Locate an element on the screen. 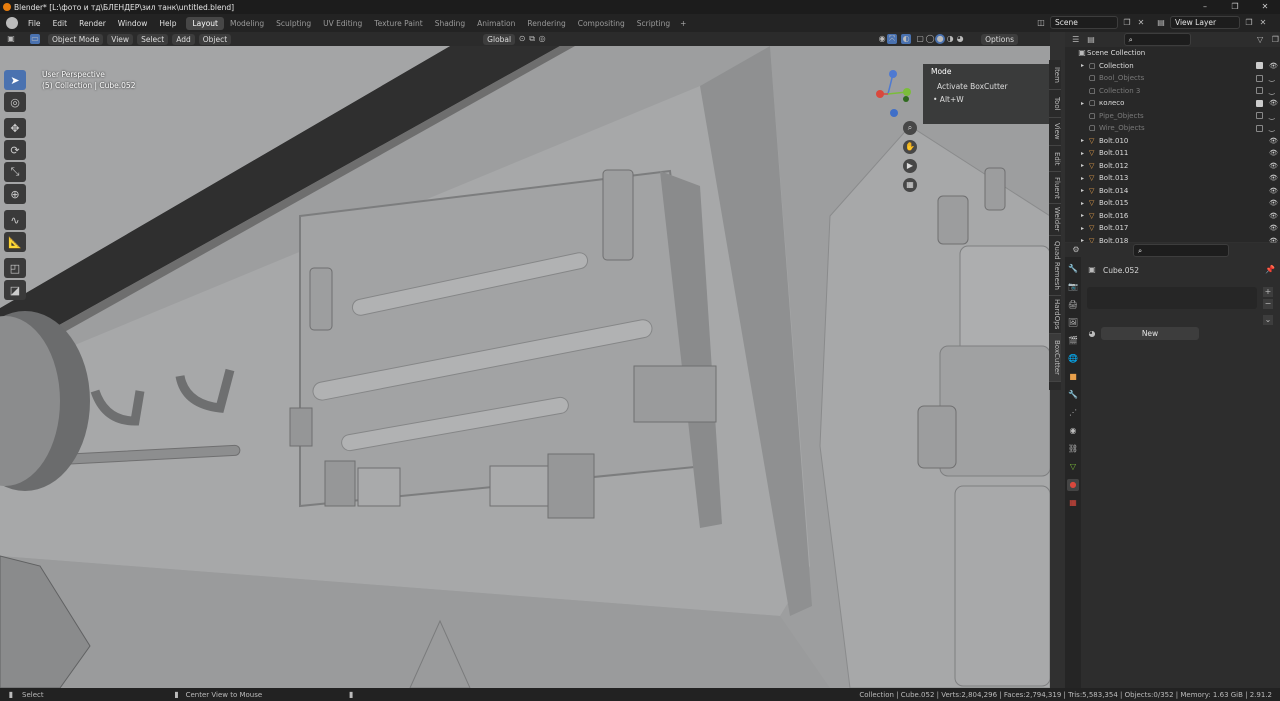  new-collection-icon: ❐ is located at coordinates (1275, 40).